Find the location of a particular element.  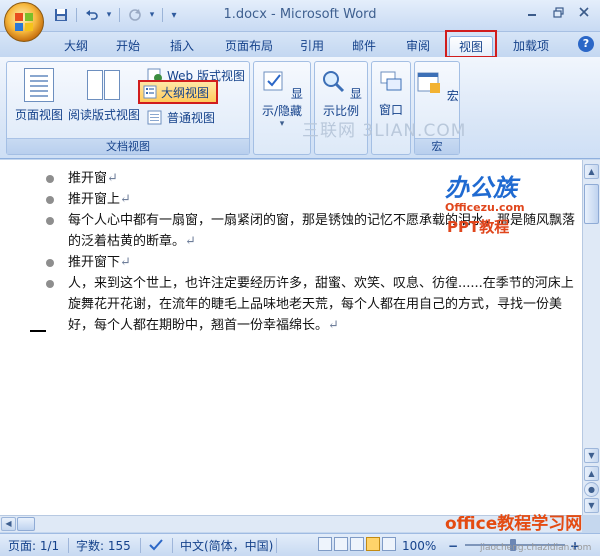

window-button: 窗口 is located at coordinates (391, 93).